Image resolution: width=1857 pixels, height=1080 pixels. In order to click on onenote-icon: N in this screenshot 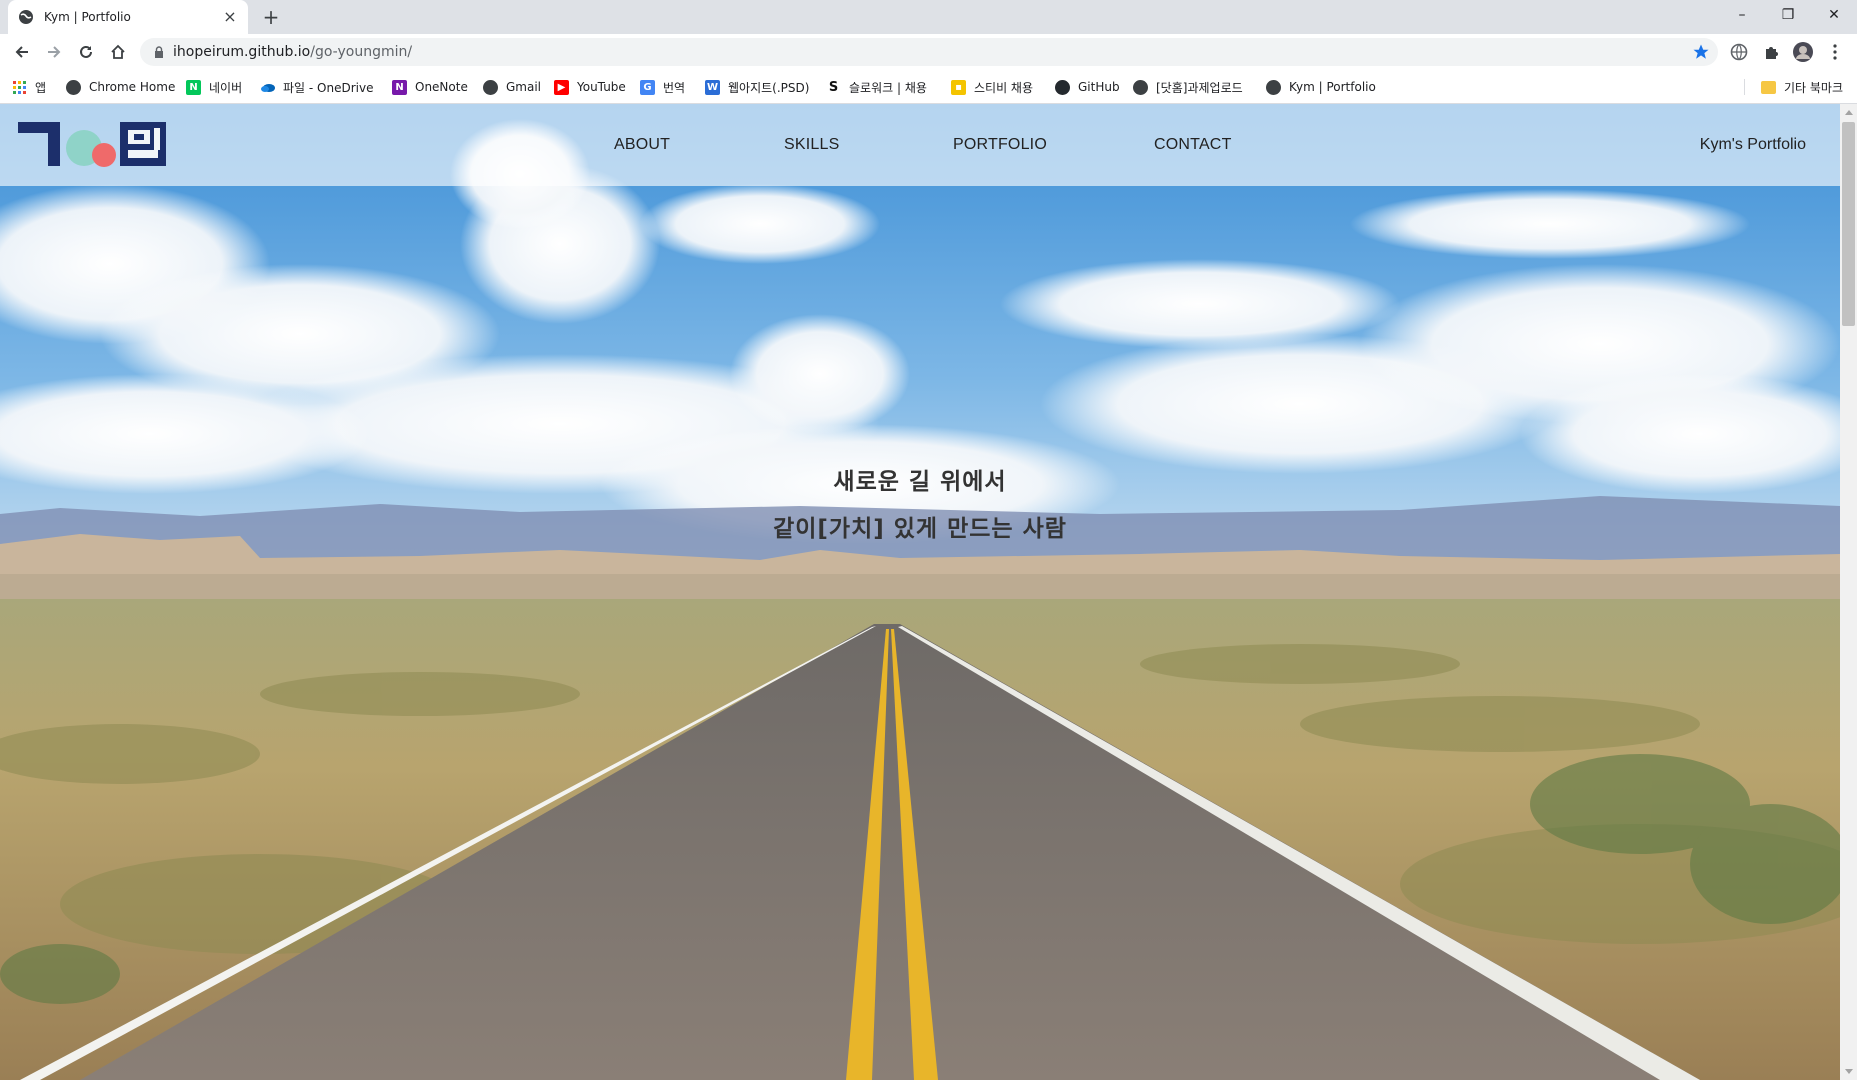, I will do `click(399, 87)`.